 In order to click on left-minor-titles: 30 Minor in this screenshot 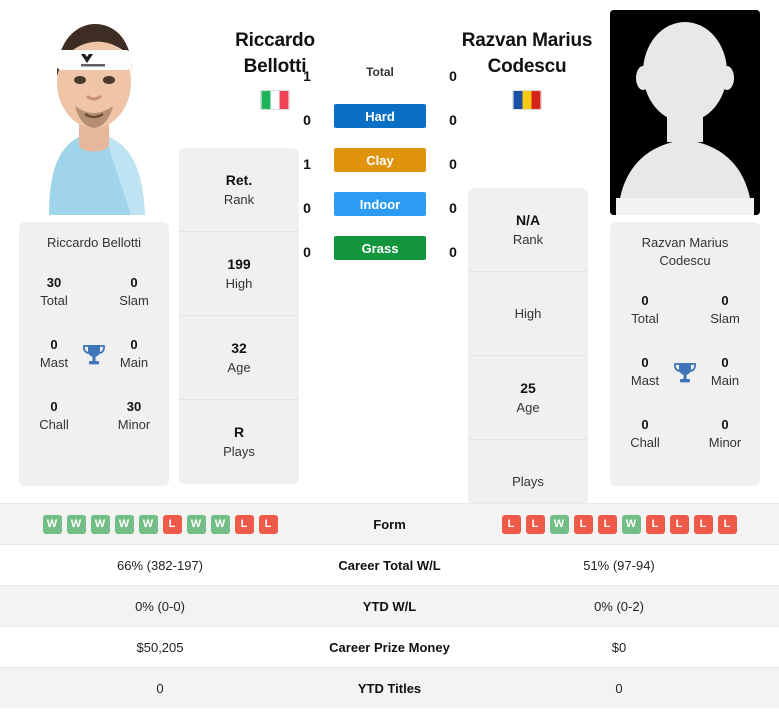, I will do `click(134, 416)`.